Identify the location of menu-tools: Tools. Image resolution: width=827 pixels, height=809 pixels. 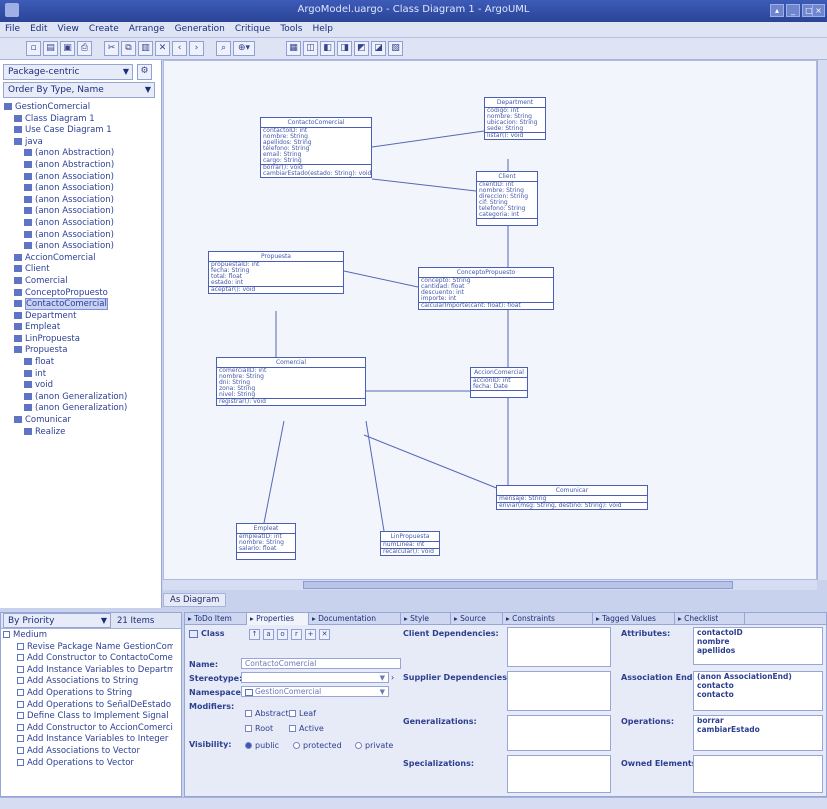
(291, 29).